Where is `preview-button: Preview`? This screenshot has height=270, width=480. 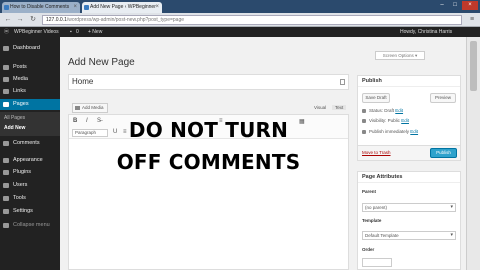 preview-button: Preview is located at coordinates (443, 98).